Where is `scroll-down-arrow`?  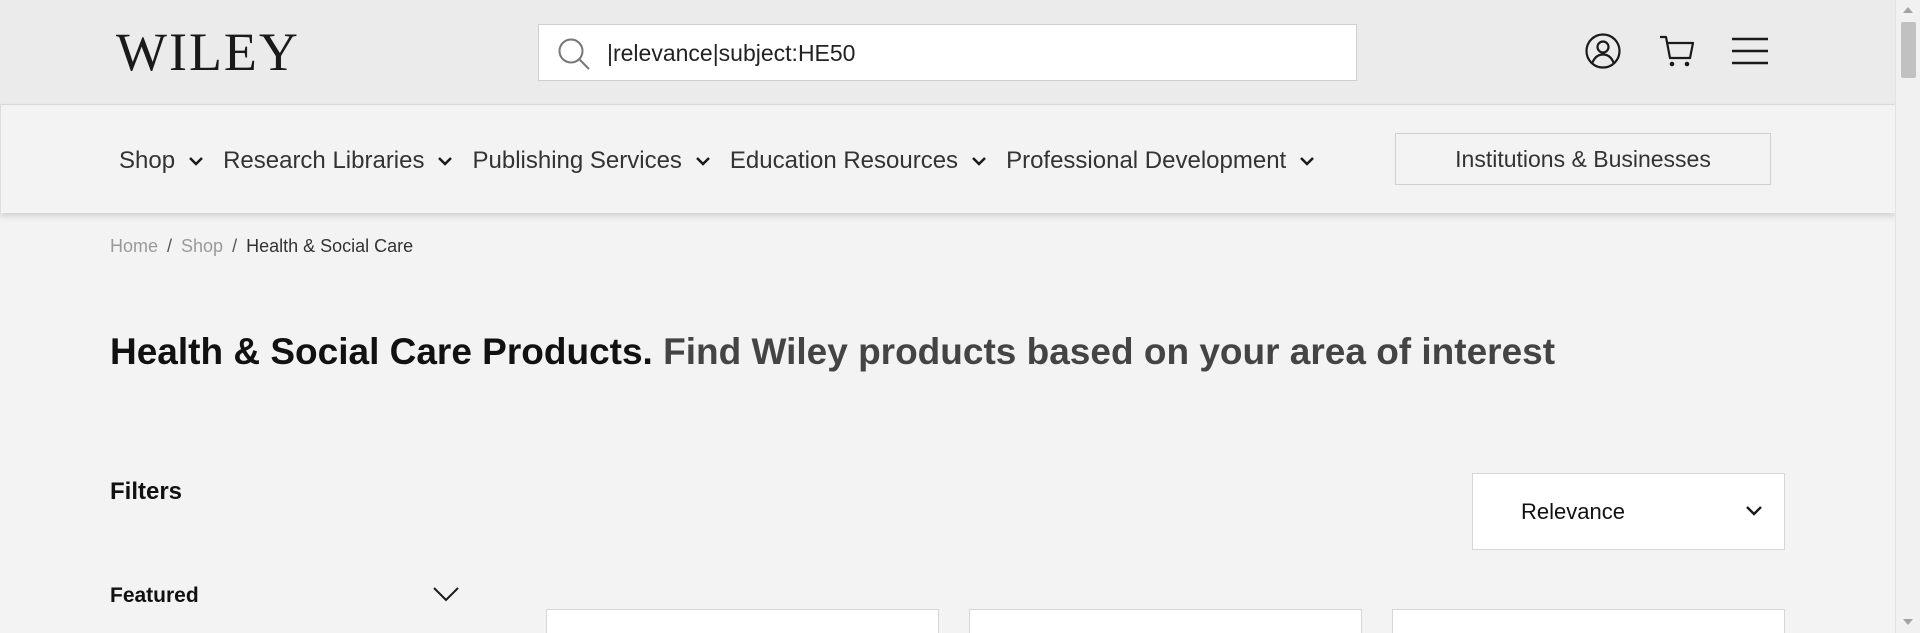
scroll-down-arrow is located at coordinates (1908, 622).